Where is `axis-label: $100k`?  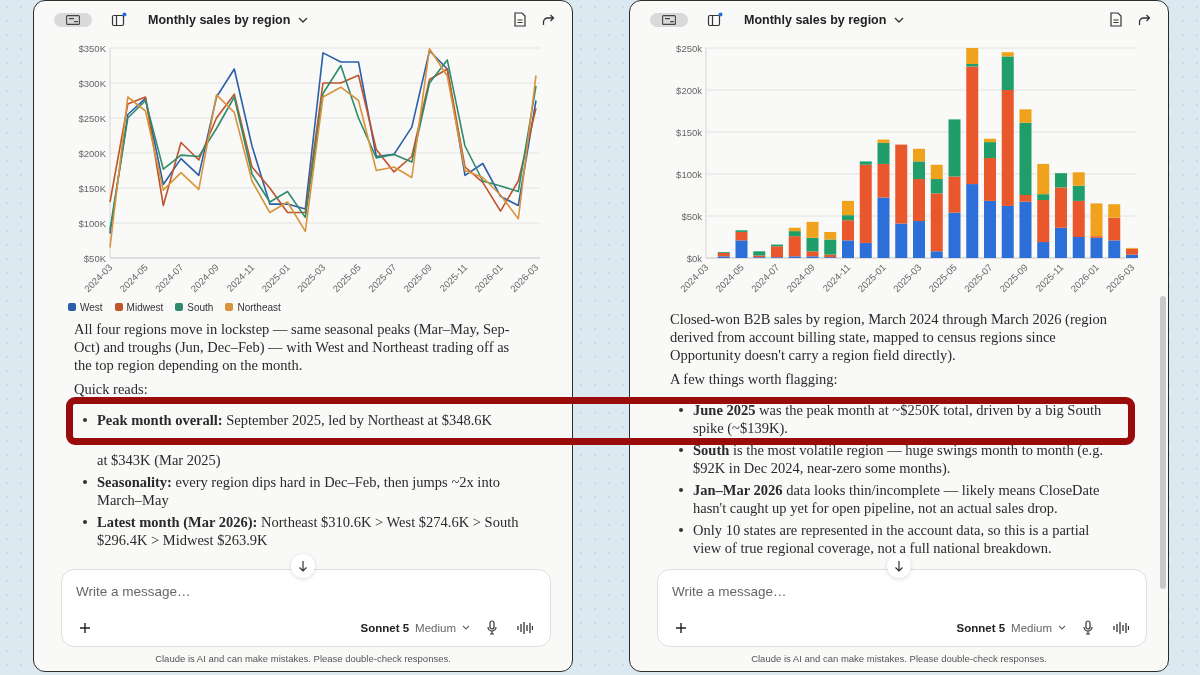 axis-label: $100k is located at coordinates (689, 174).